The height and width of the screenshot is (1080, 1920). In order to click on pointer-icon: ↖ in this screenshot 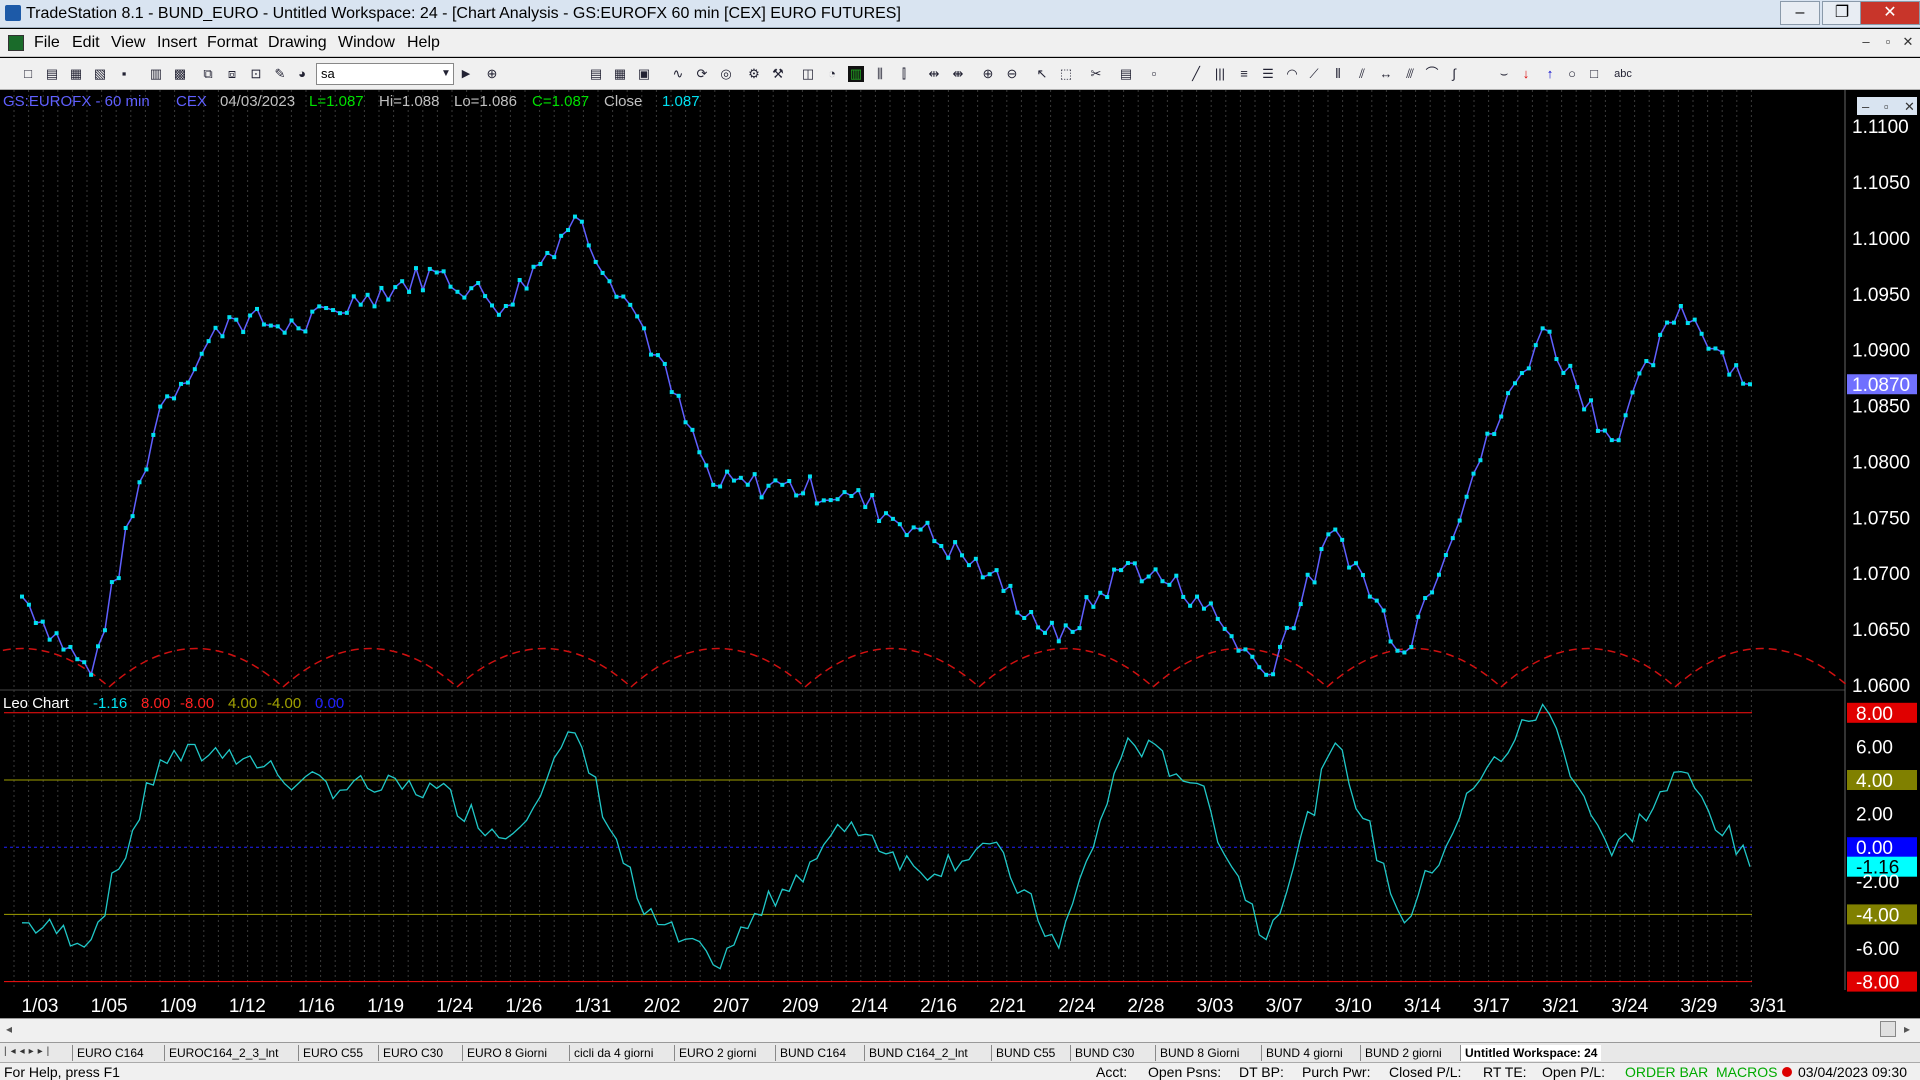, I will do `click(1042, 74)`.